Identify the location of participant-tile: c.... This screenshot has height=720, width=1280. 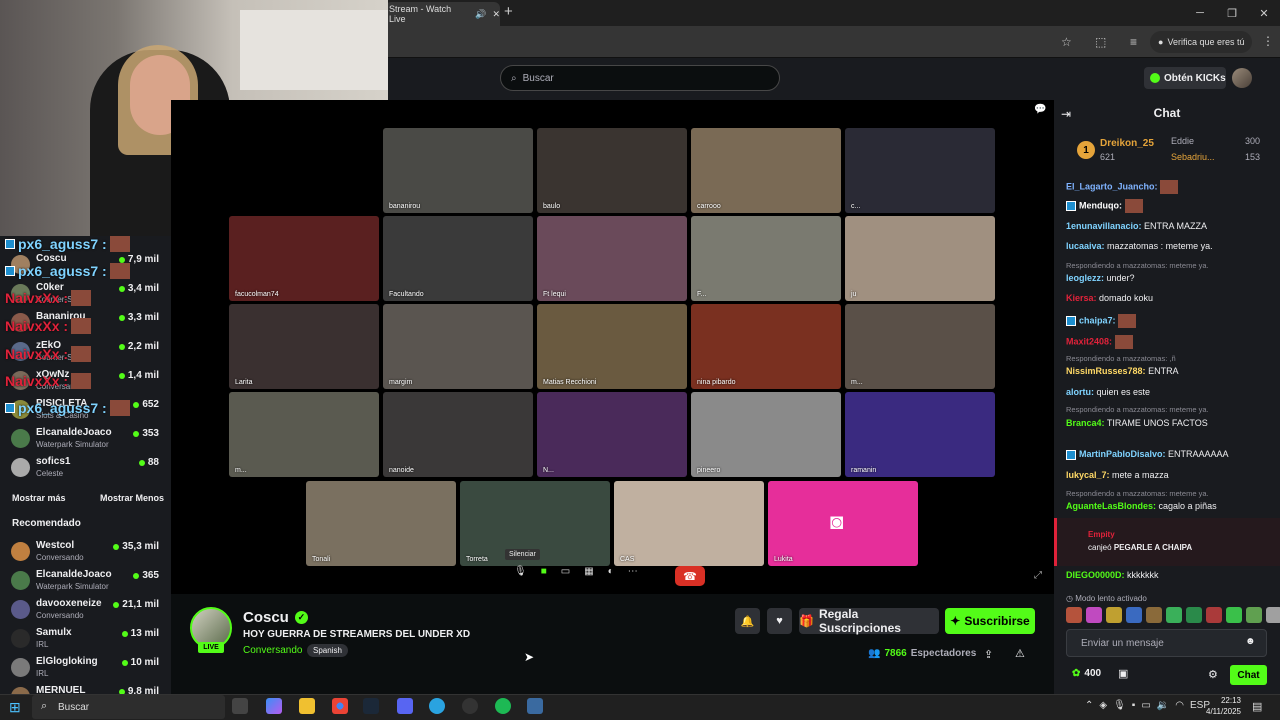
(920, 170).